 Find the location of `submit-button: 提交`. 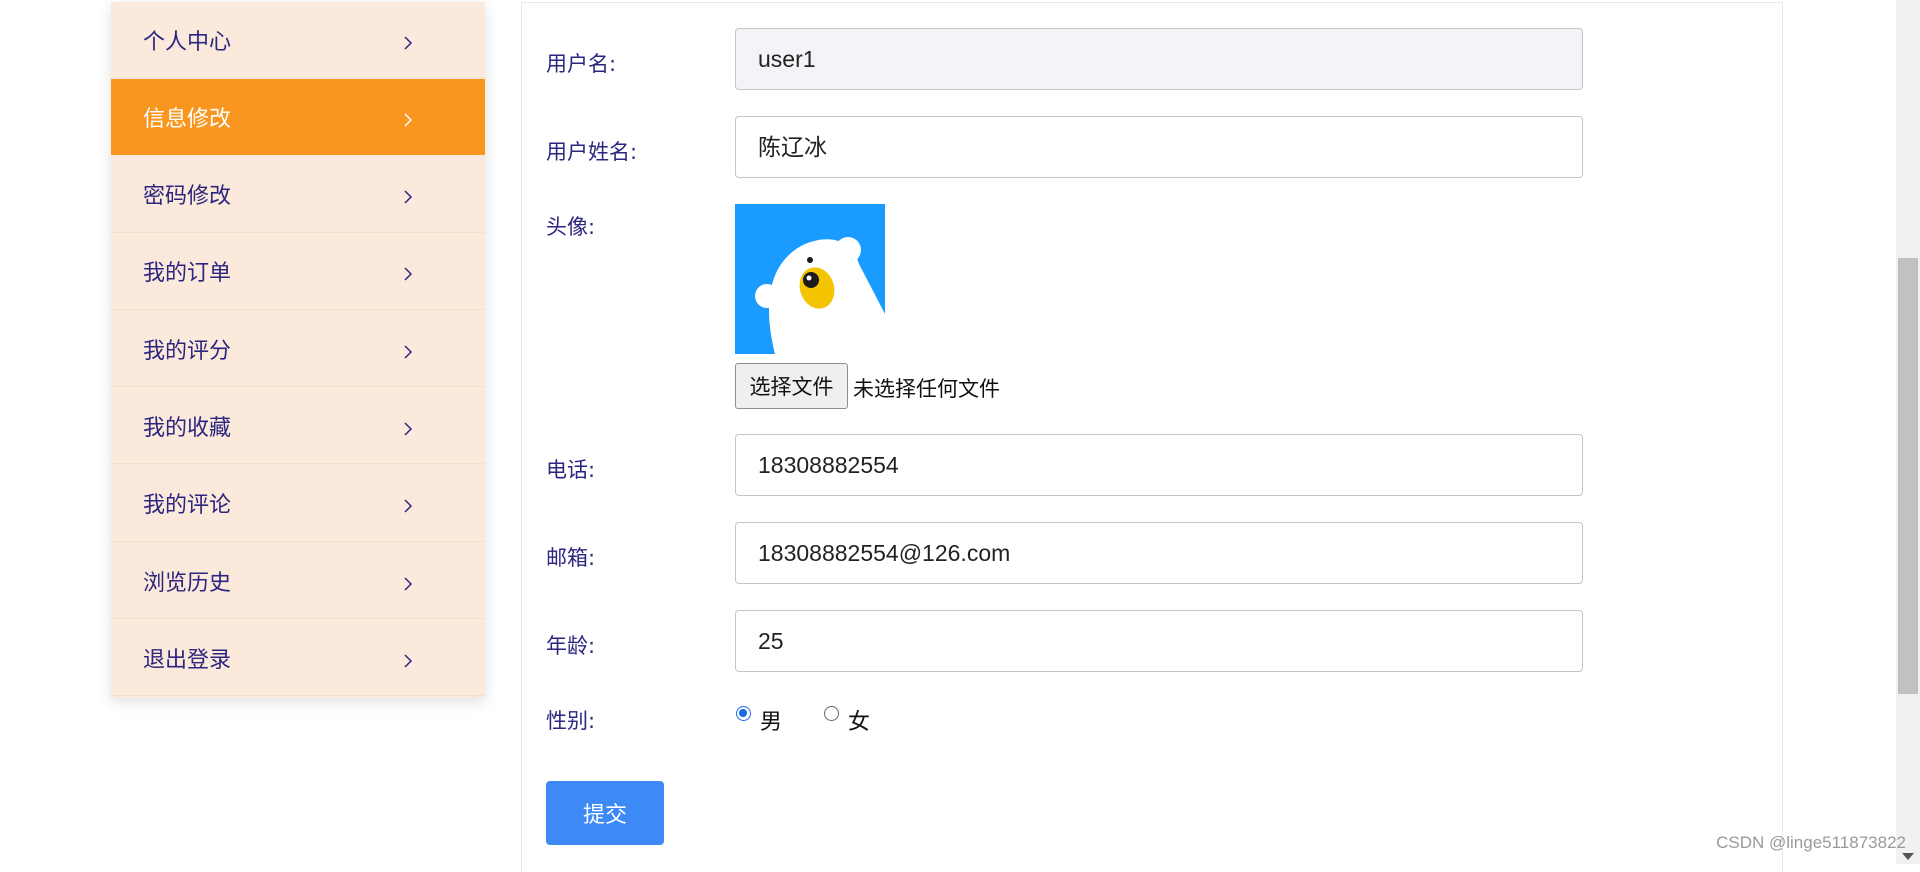

submit-button: 提交 is located at coordinates (605, 813).